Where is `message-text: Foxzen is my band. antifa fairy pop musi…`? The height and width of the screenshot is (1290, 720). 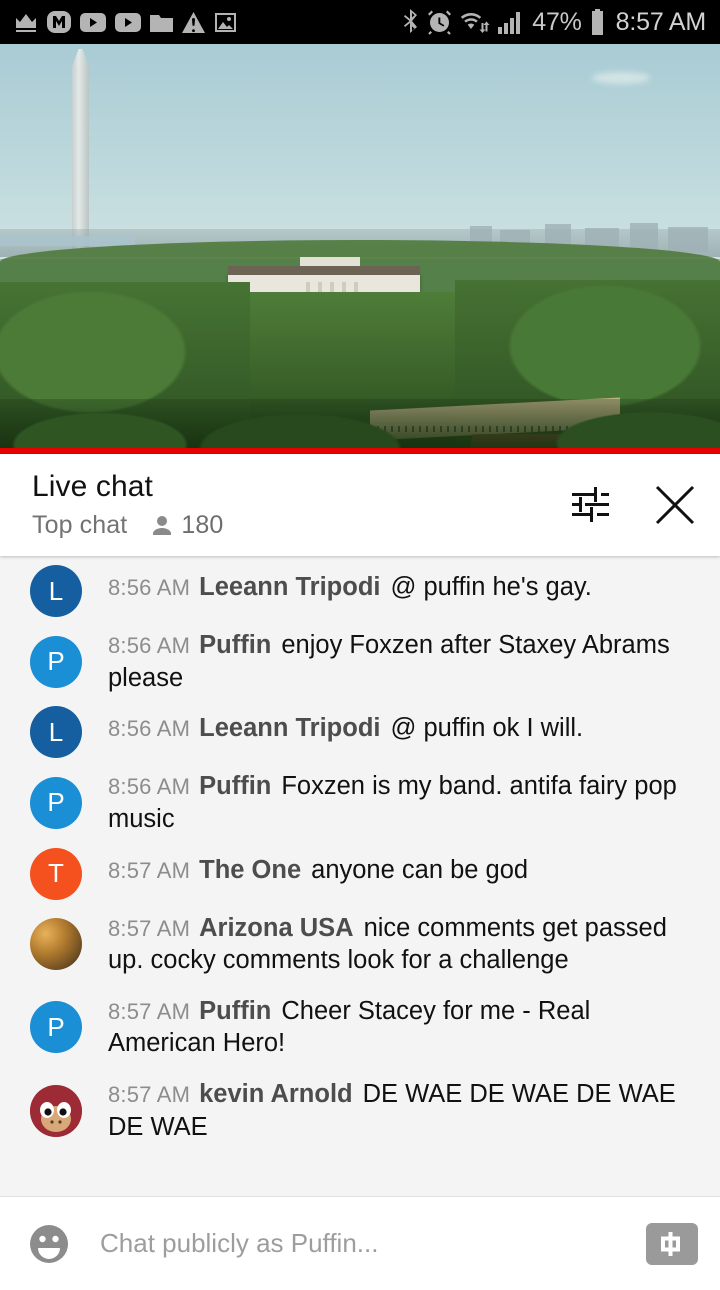 message-text: Foxzen is my band. antifa fairy pop musi… is located at coordinates (392, 802).